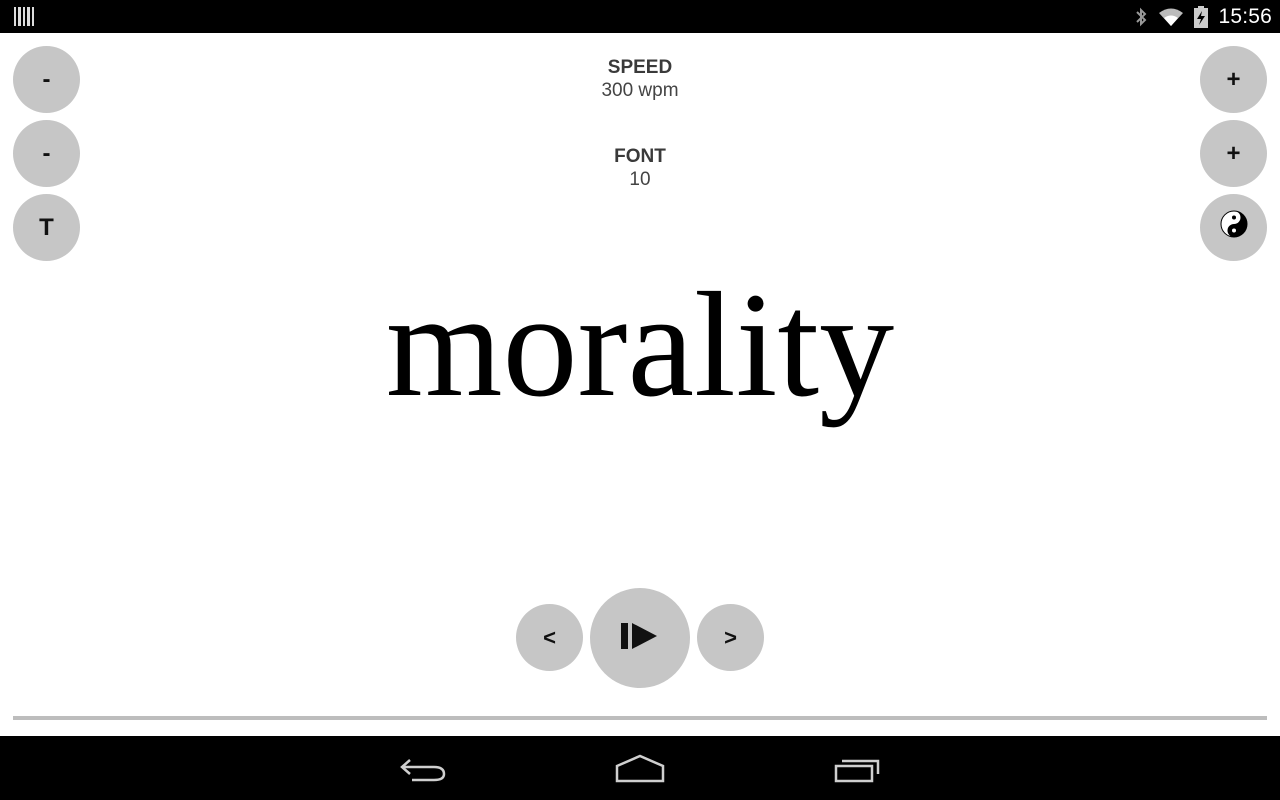  I want to click on wifi-icon, so click(1171, 17).